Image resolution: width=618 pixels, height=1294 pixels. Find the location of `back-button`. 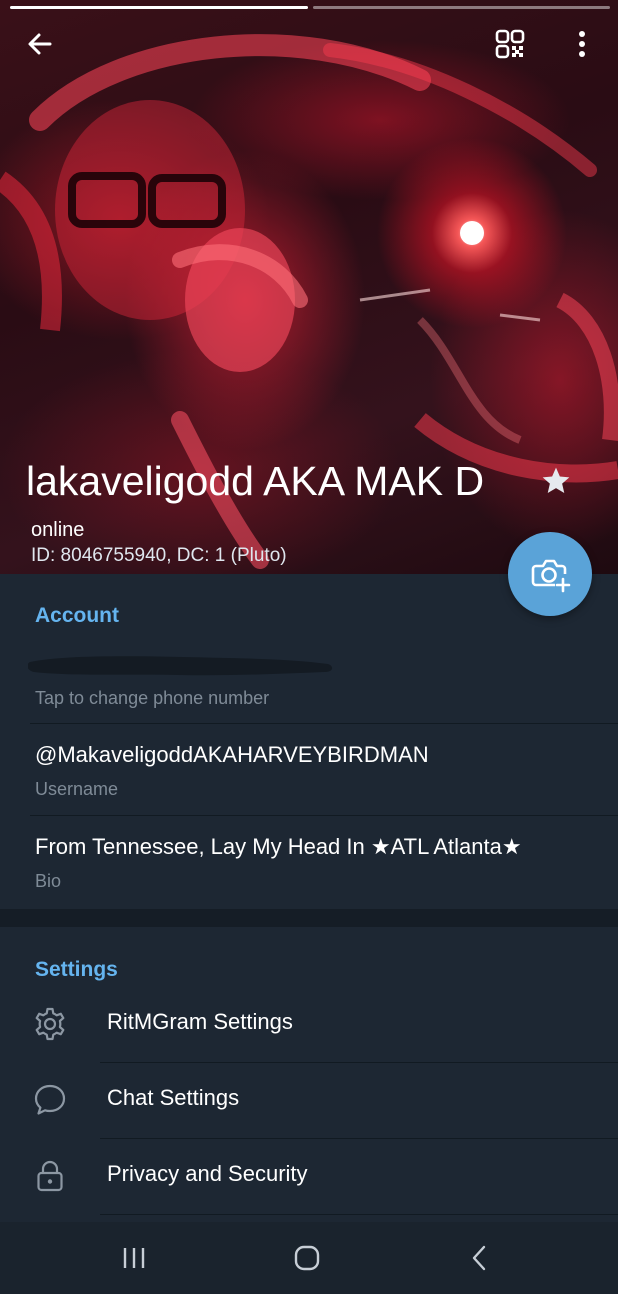

back-button is located at coordinates (40, 44).